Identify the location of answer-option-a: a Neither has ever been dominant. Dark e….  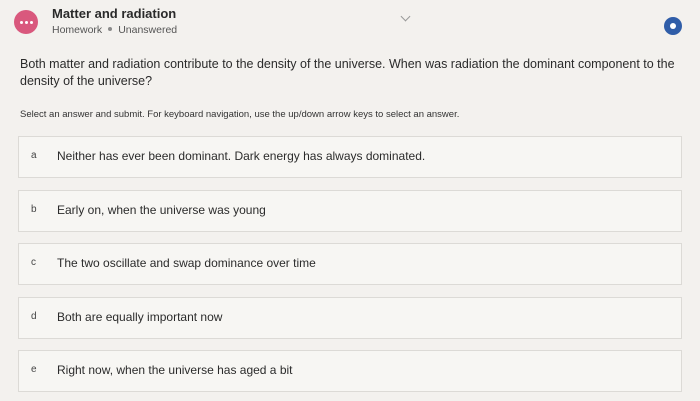
(350, 157).